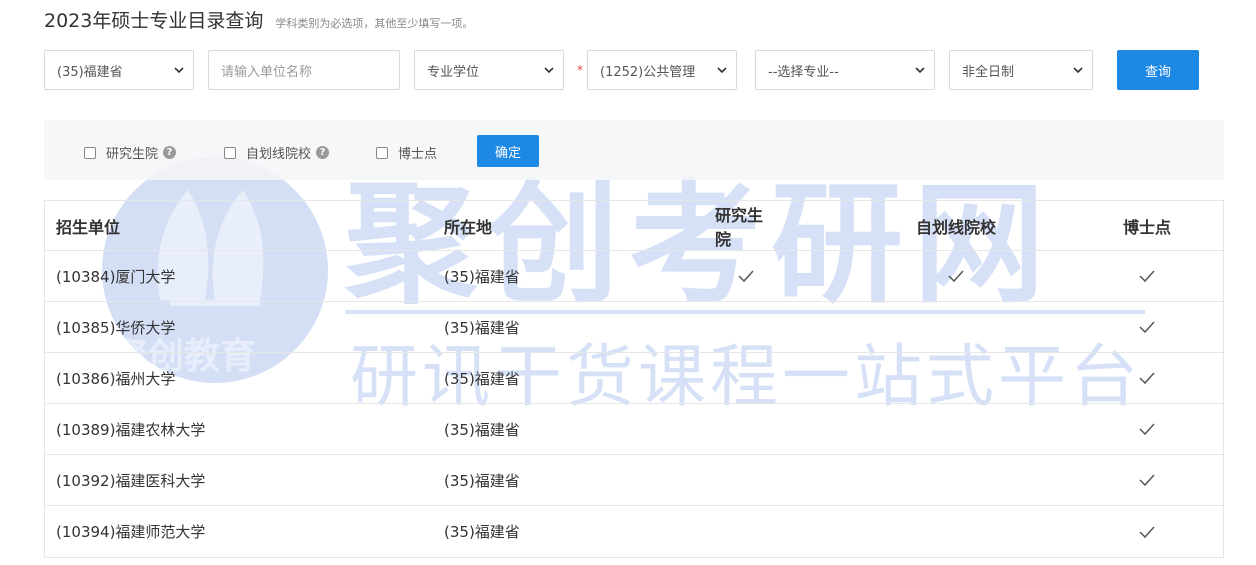 The image size is (1256, 565). I want to click on page-title-text: 2023年硕士专业目录查询, so click(154, 21).